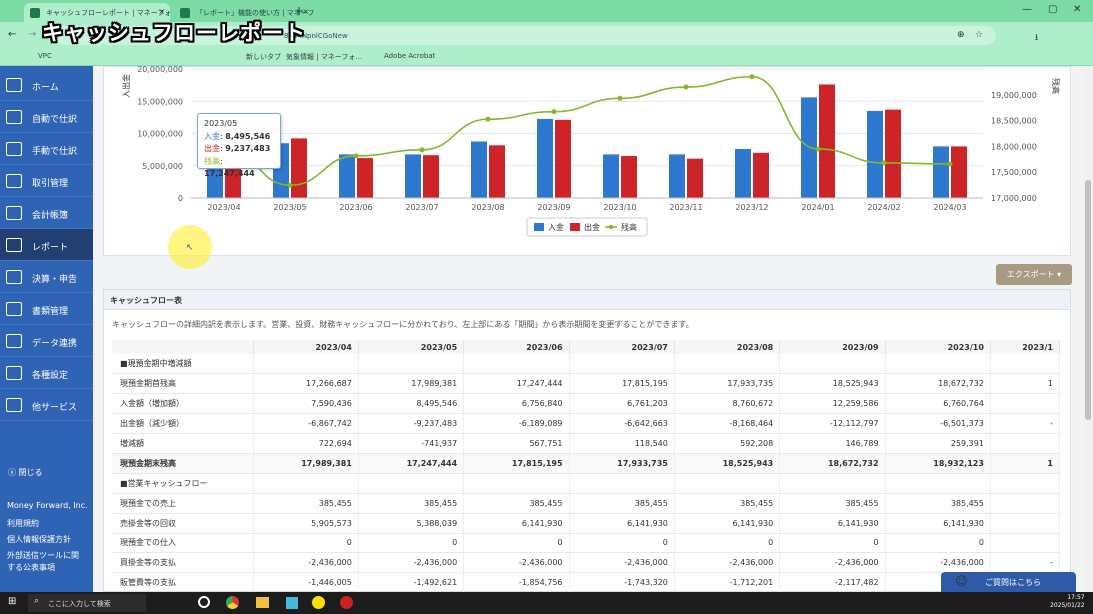 This screenshot has height=614, width=1093. What do you see at coordinates (262, 602) in the screenshot?
I see `explorer-icon` at bounding box center [262, 602].